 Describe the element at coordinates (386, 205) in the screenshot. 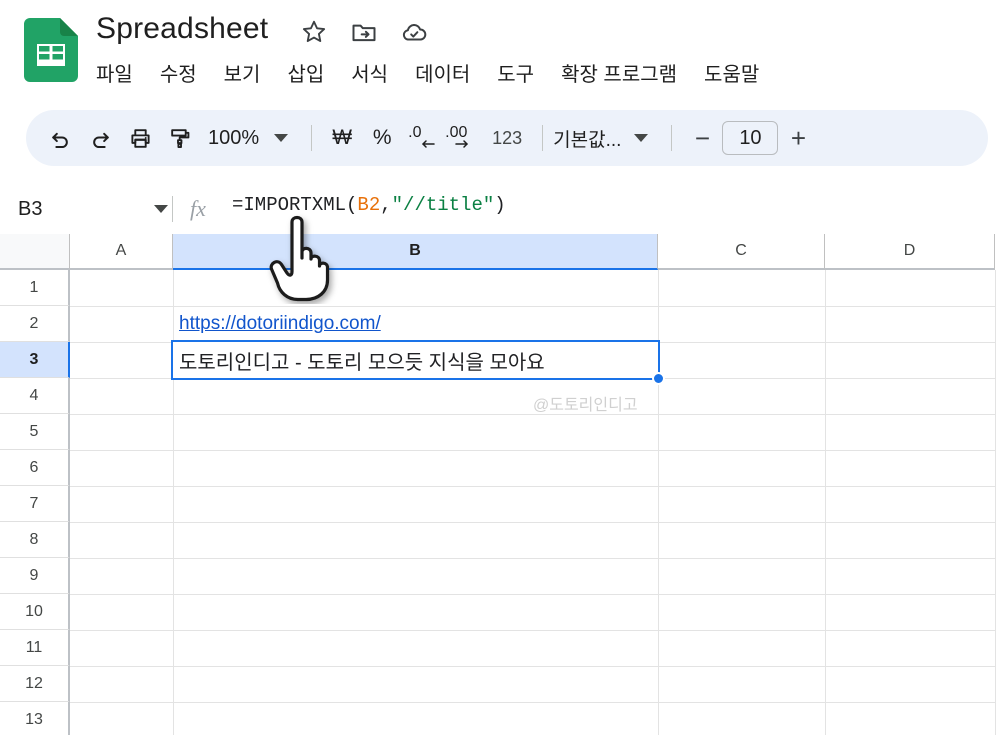

I see `formula-comma: ,` at that location.